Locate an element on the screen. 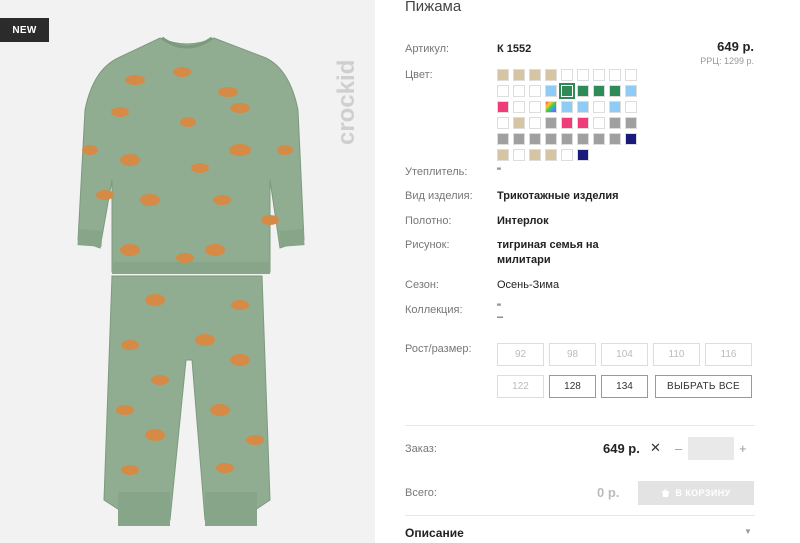 Image resolution: width=800 pixels, height=543 pixels. add-to-cart-button: В КОРЗИНУ is located at coordinates (696, 493).